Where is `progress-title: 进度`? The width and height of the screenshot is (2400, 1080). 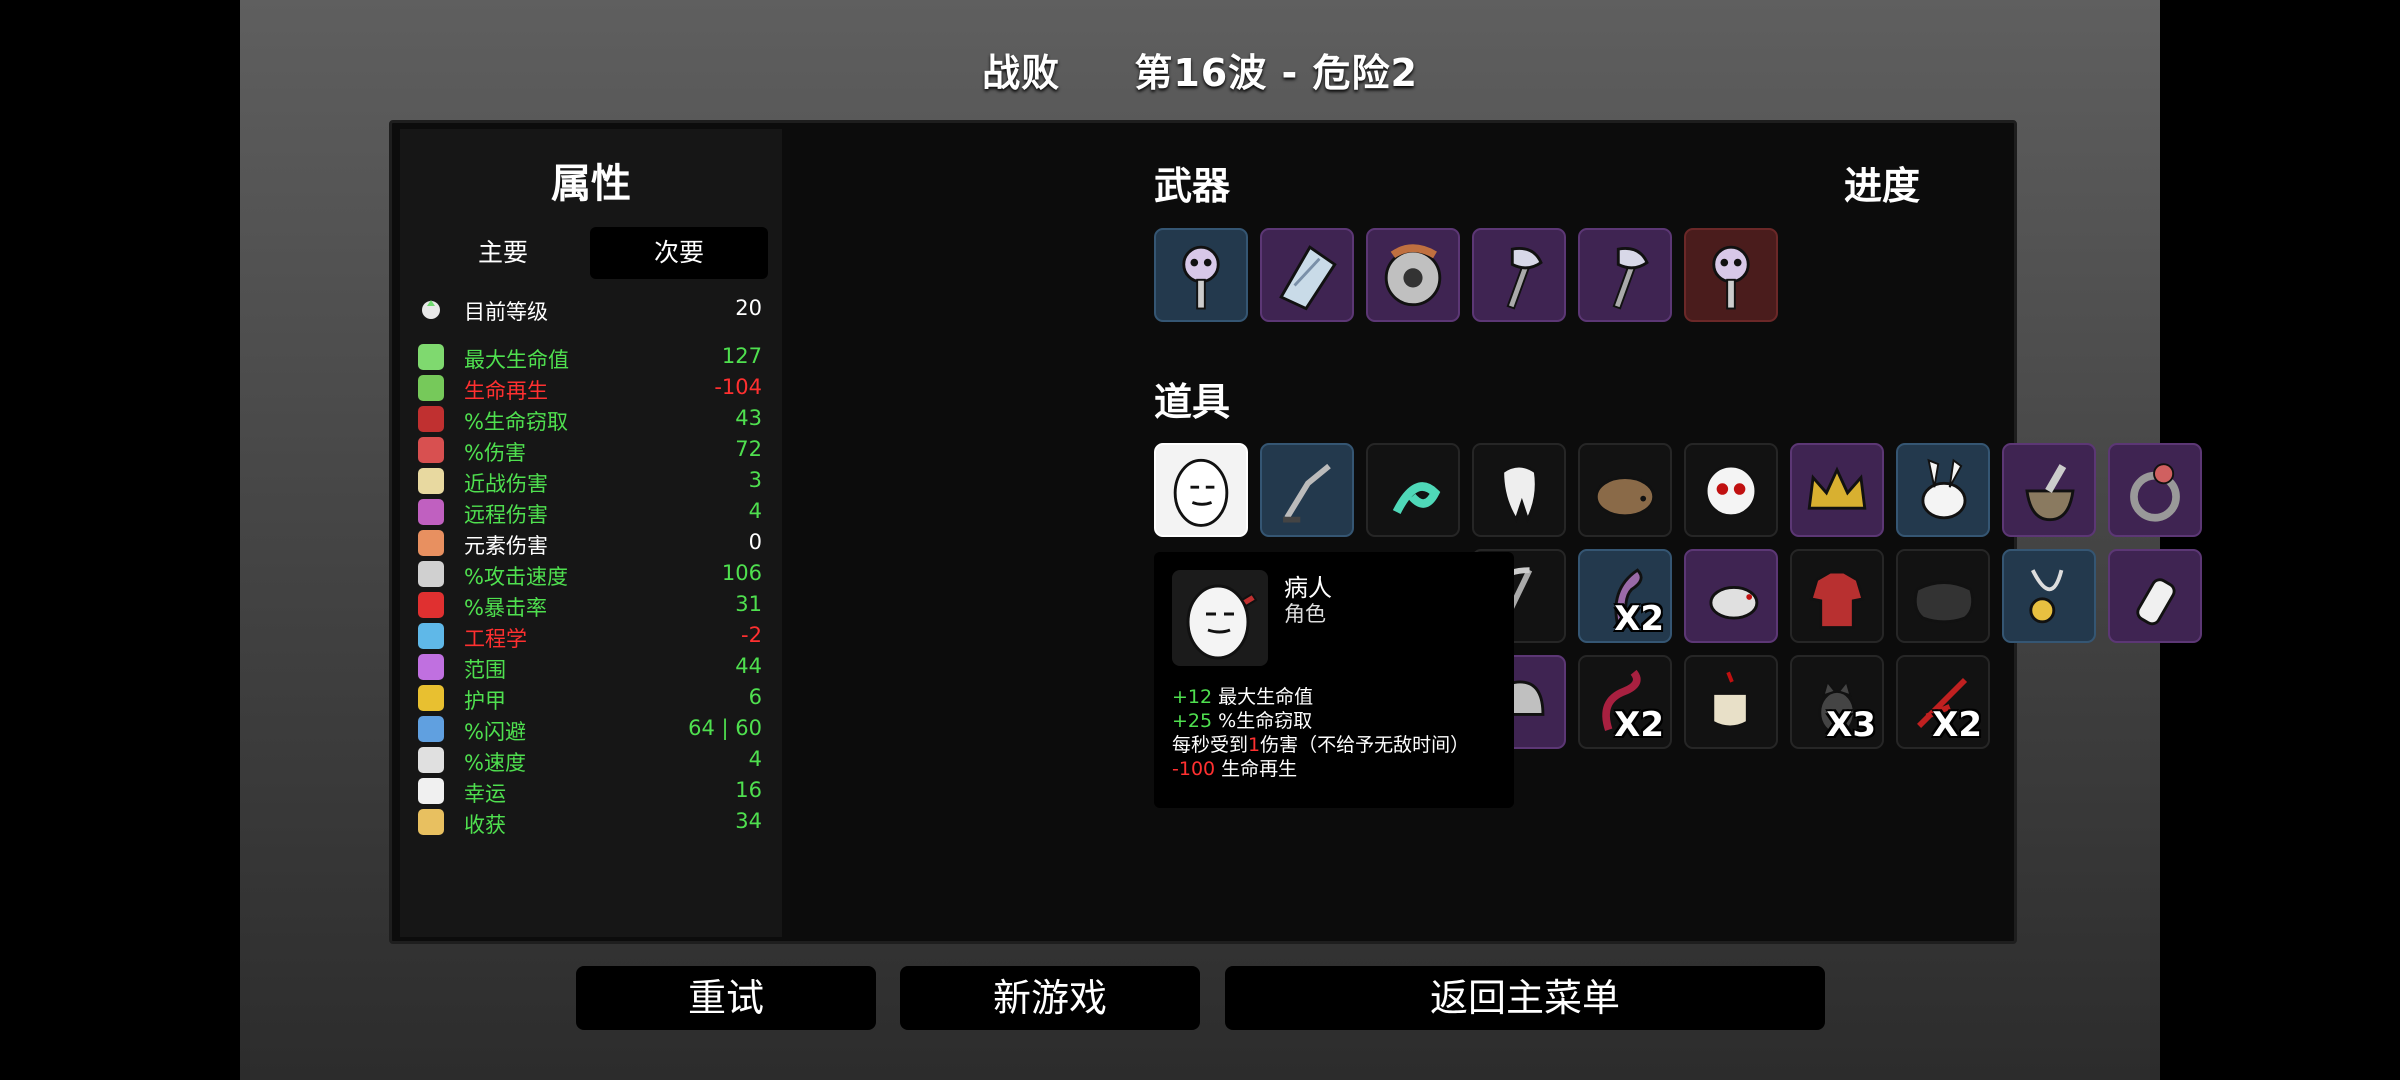
progress-title: 进度 is located at coordinates (1882, 186).